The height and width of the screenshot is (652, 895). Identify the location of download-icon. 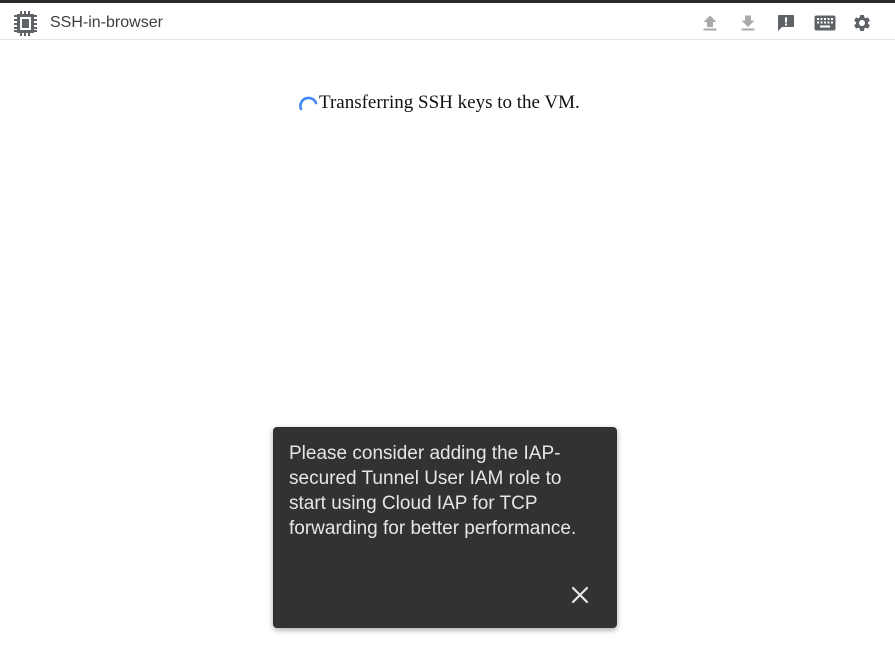
(748, 23).